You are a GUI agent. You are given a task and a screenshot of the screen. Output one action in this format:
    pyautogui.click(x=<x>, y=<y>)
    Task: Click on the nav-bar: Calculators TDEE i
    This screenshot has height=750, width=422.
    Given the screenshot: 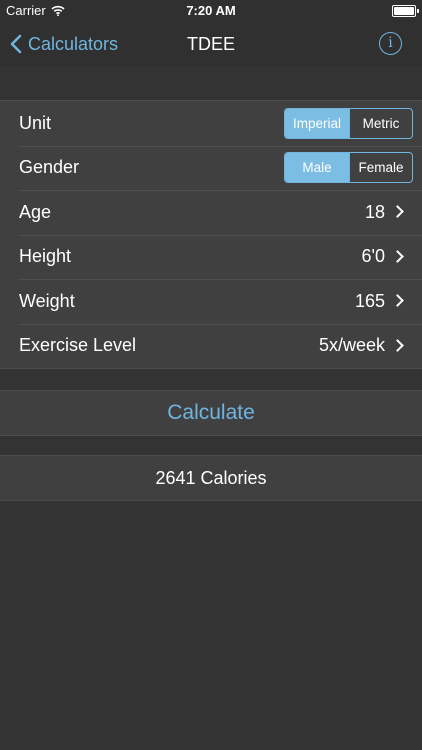 What is the action you would take?
    pyautogui.click(x=211, y=44)
    